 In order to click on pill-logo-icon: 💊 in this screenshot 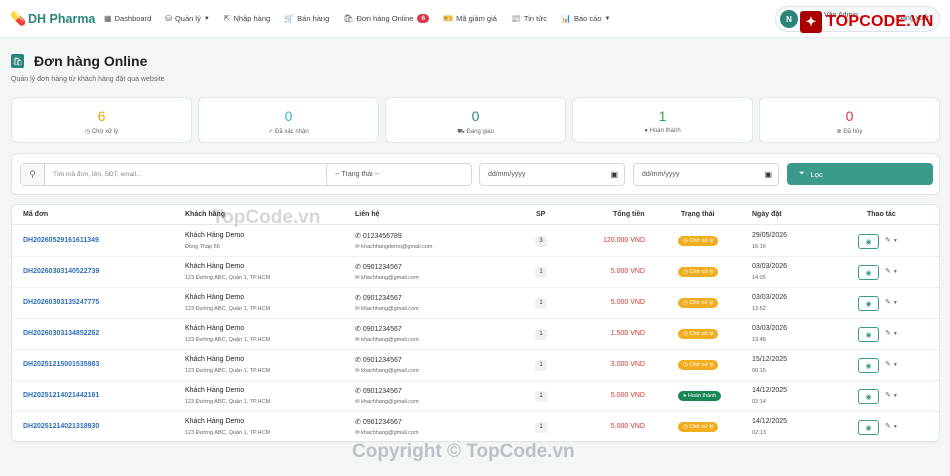, I will do `click(18, 18)`.